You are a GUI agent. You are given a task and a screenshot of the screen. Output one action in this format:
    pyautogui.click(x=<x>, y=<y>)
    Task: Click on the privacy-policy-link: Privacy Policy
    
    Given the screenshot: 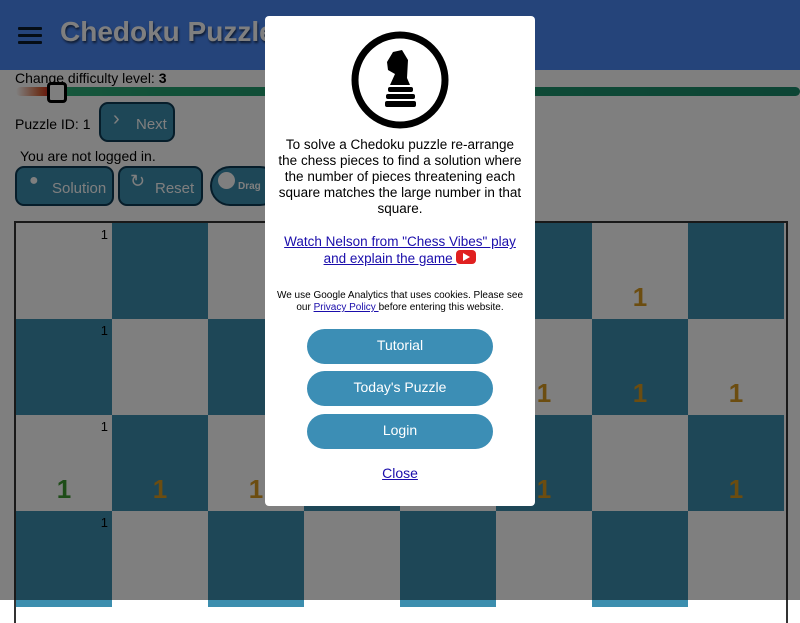 What is the action you would take?
    pyautogui.click(x=346, y=307)
    